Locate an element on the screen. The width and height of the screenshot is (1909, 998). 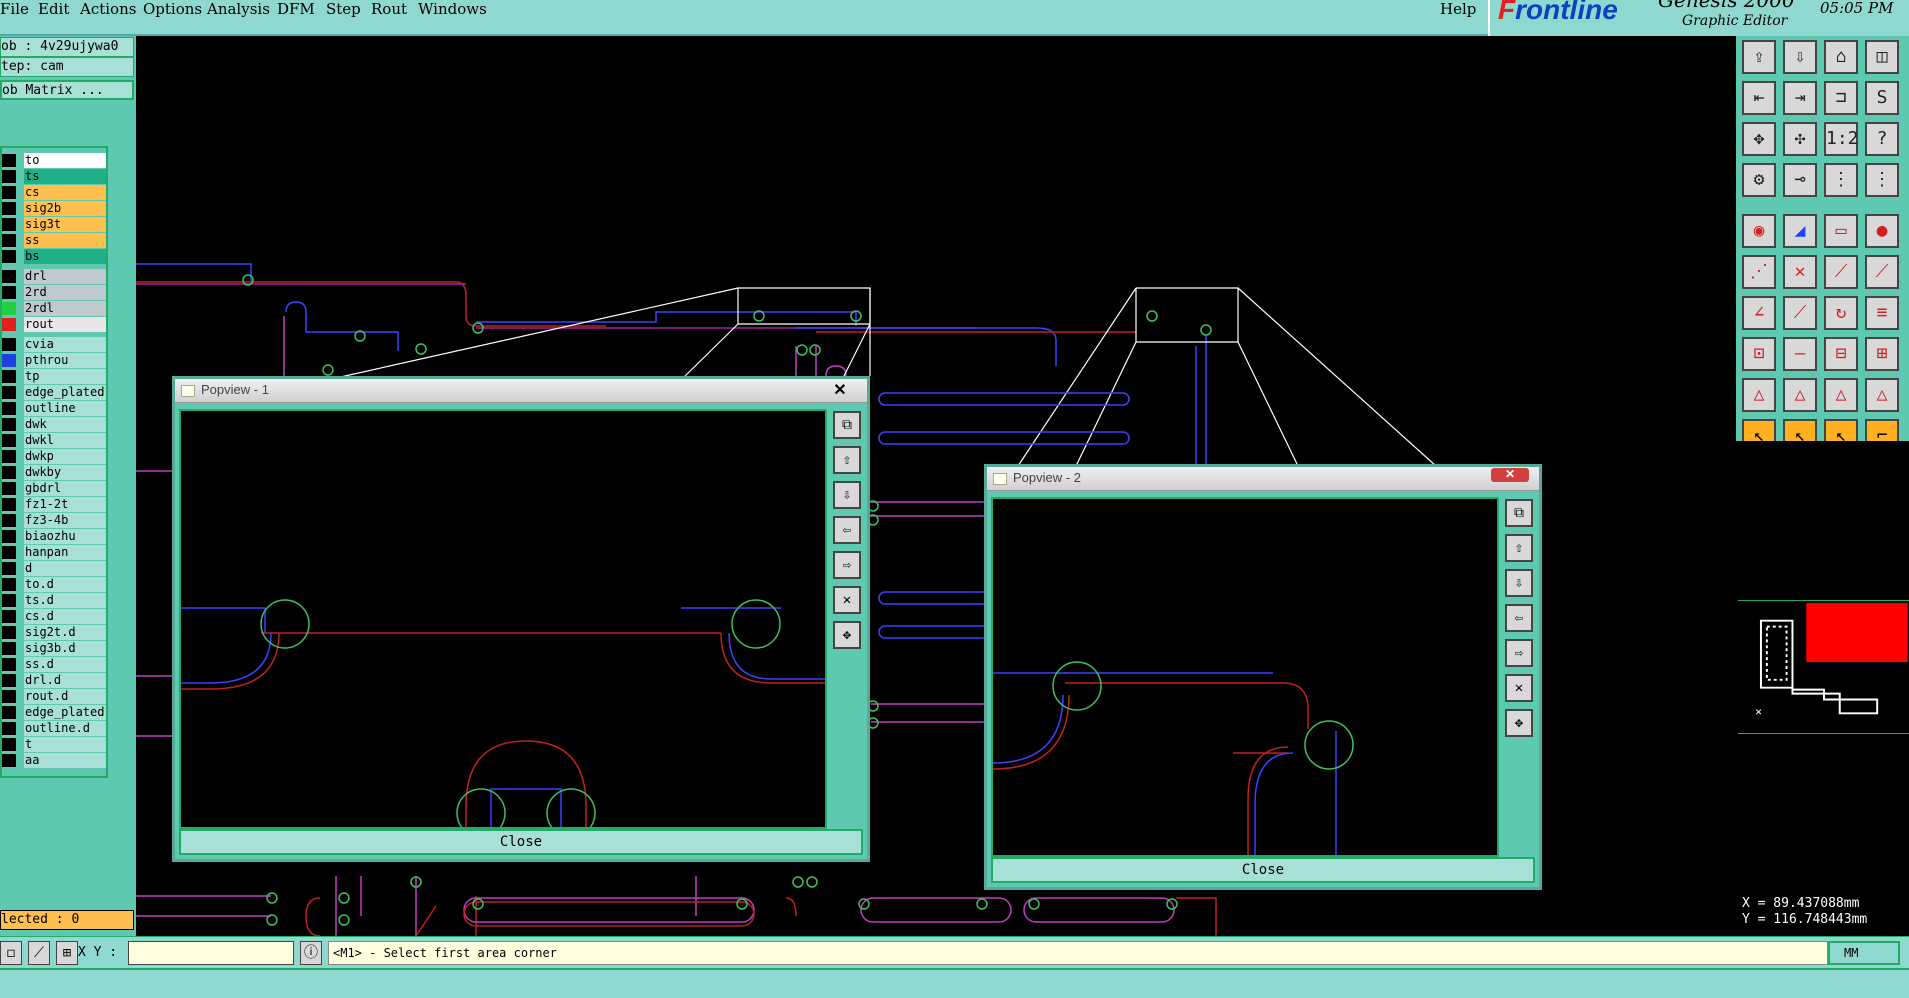
popview-2-close-button: Close is located at coordinates (1263, 870).